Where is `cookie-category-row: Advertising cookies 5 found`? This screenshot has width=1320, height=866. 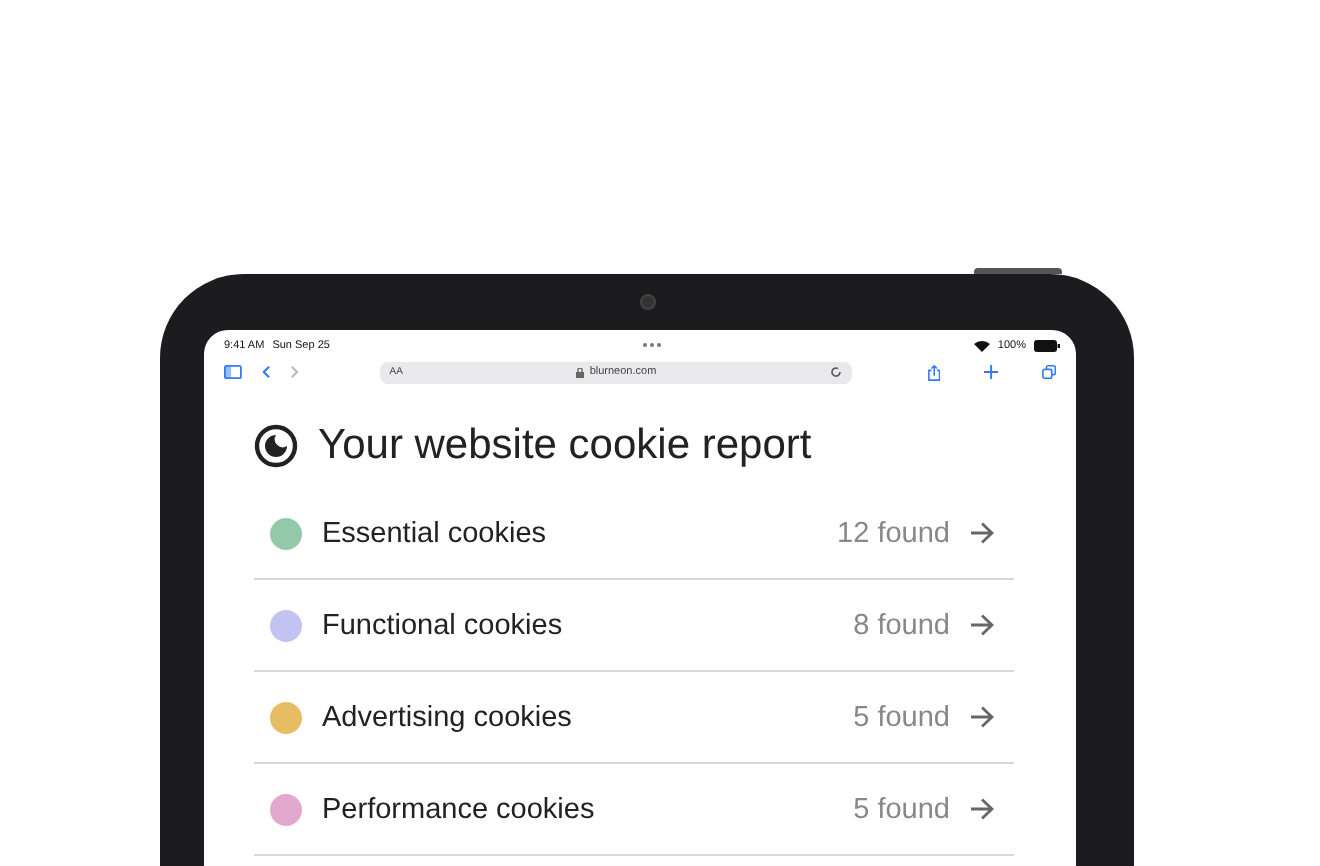
cookie-category-row: Advertising cookies 5 found is located at coordinates (634, 718).